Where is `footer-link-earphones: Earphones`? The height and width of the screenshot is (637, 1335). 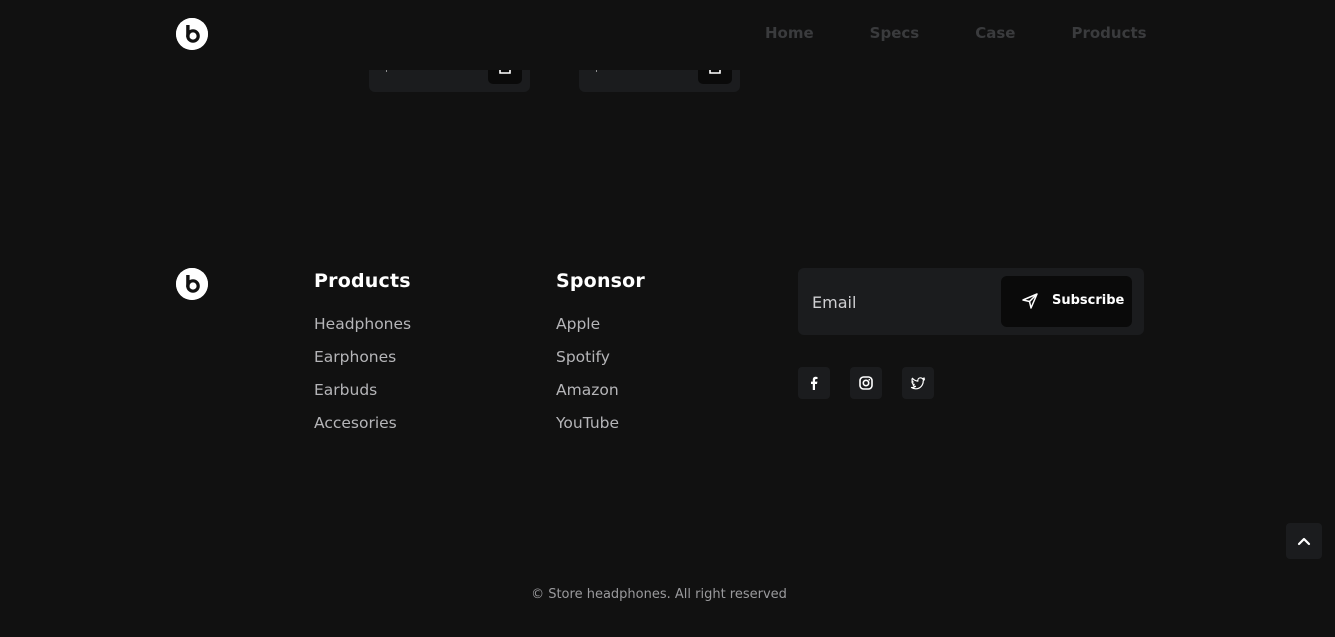
footer-link-earphones: Earphones is located at coordinates (362, 357).